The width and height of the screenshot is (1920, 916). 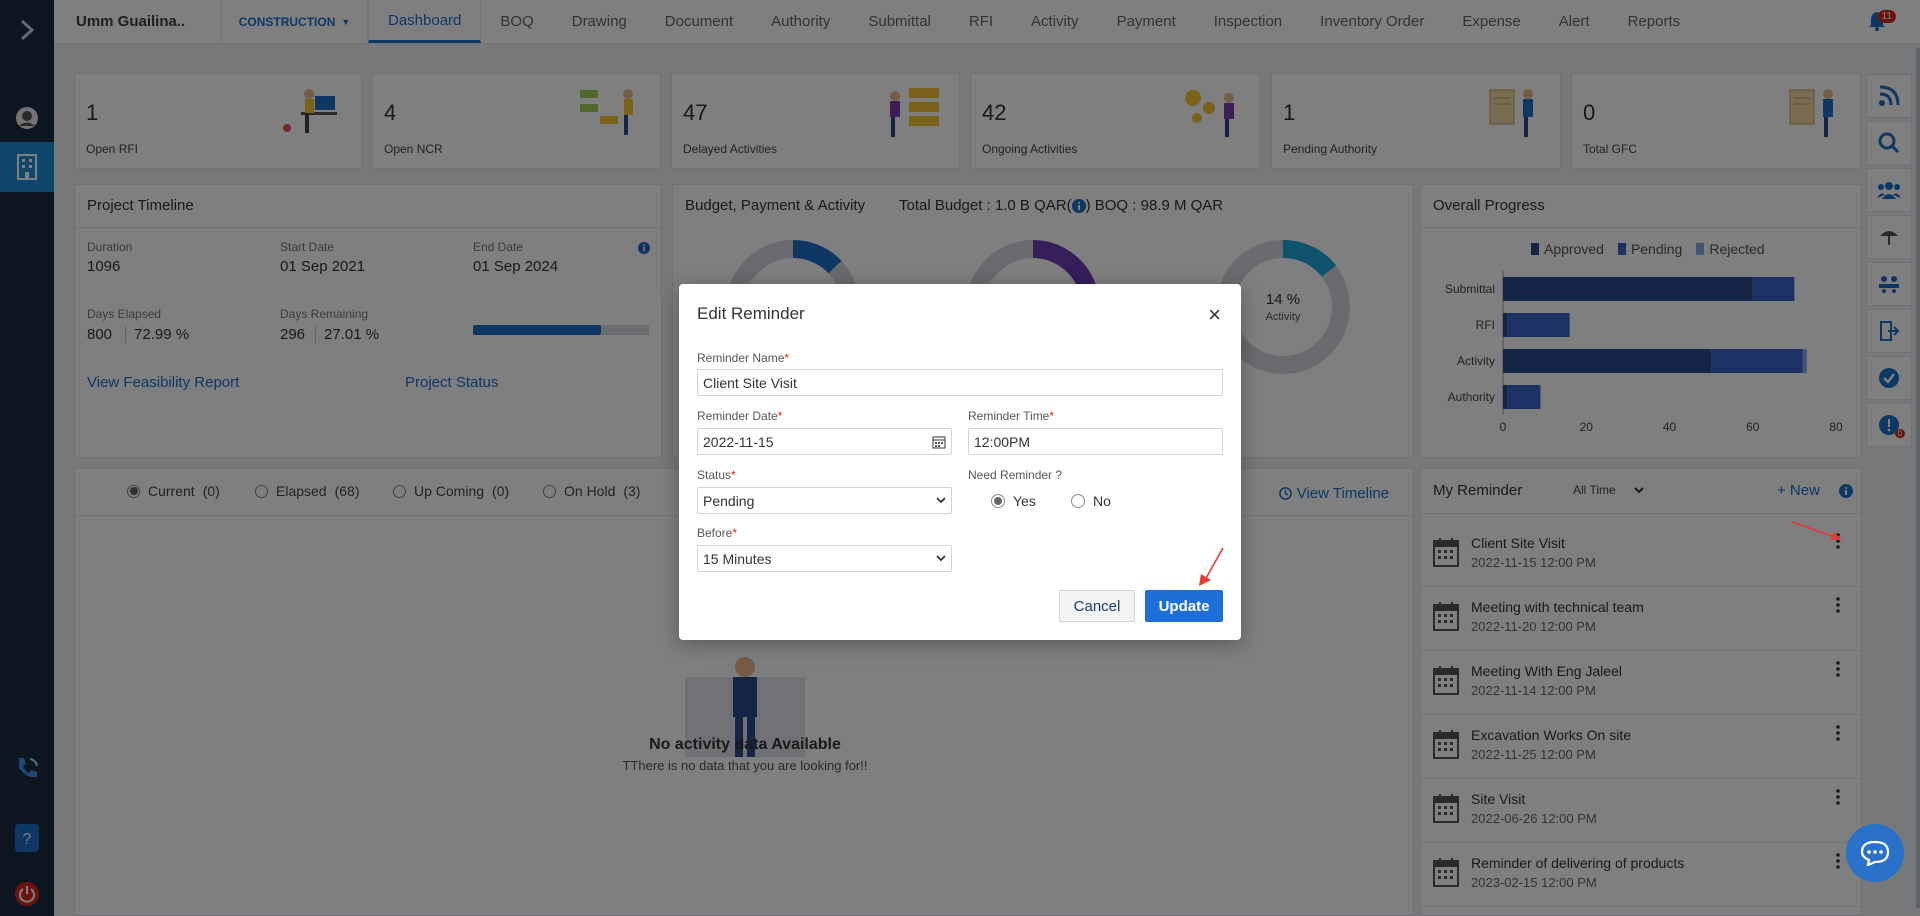 I want to click on reminder-name-input: Client Site Visit, so click(x=960, y=382).